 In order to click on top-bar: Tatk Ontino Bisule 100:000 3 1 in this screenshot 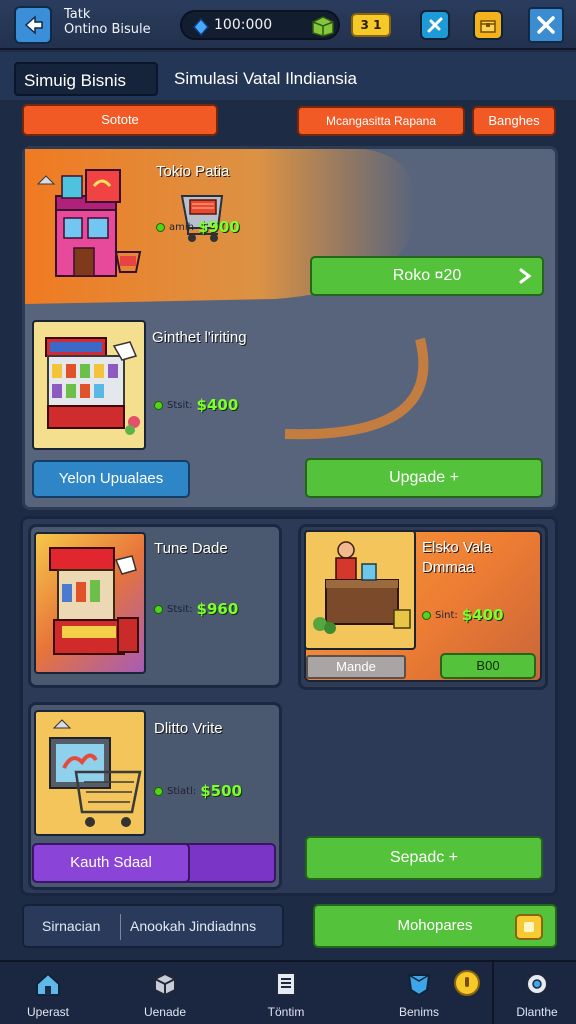, I will do `click(288, 25)`.